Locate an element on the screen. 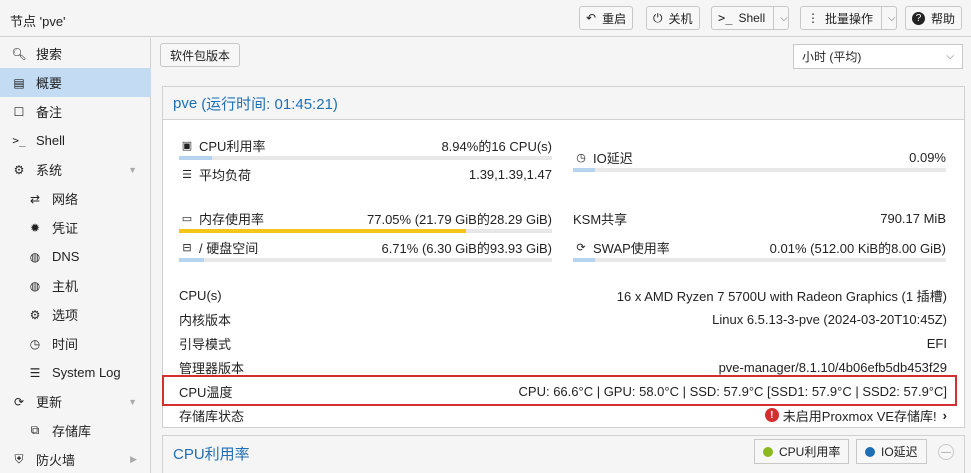  notes-icon: ☐ is located at coordinates (19, 111).